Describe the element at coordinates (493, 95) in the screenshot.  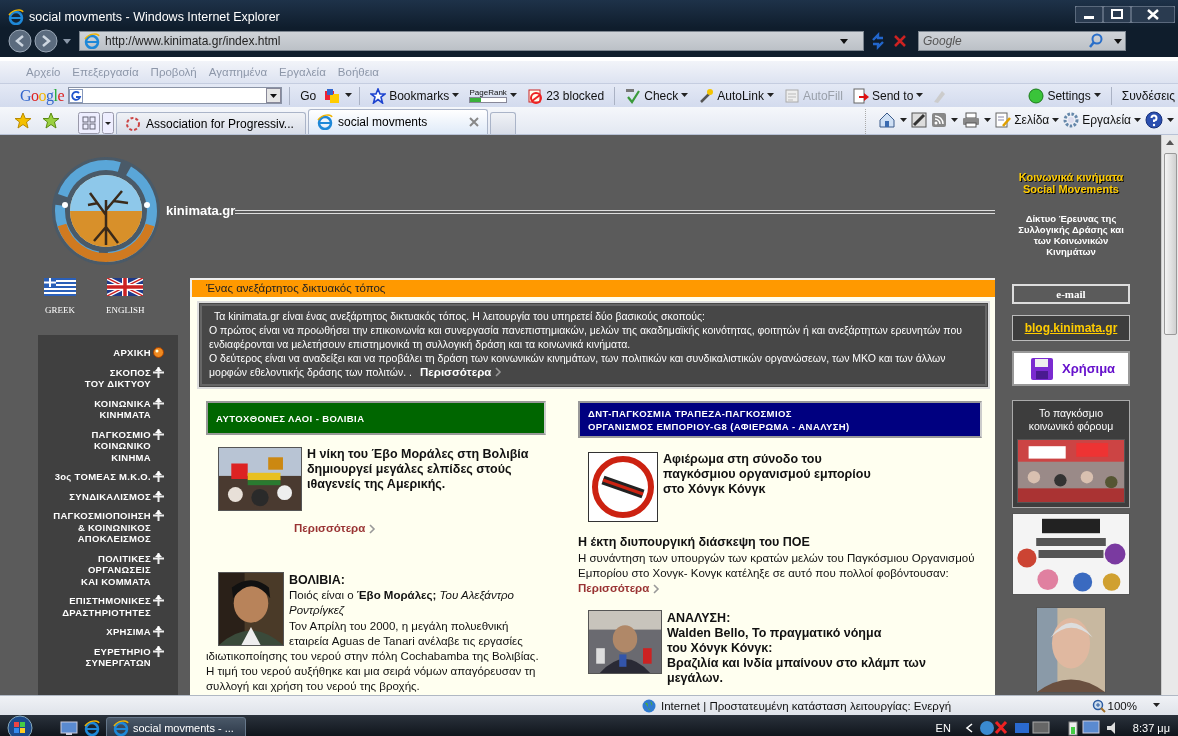
I see `toolbar-button: PageRank` at that location.